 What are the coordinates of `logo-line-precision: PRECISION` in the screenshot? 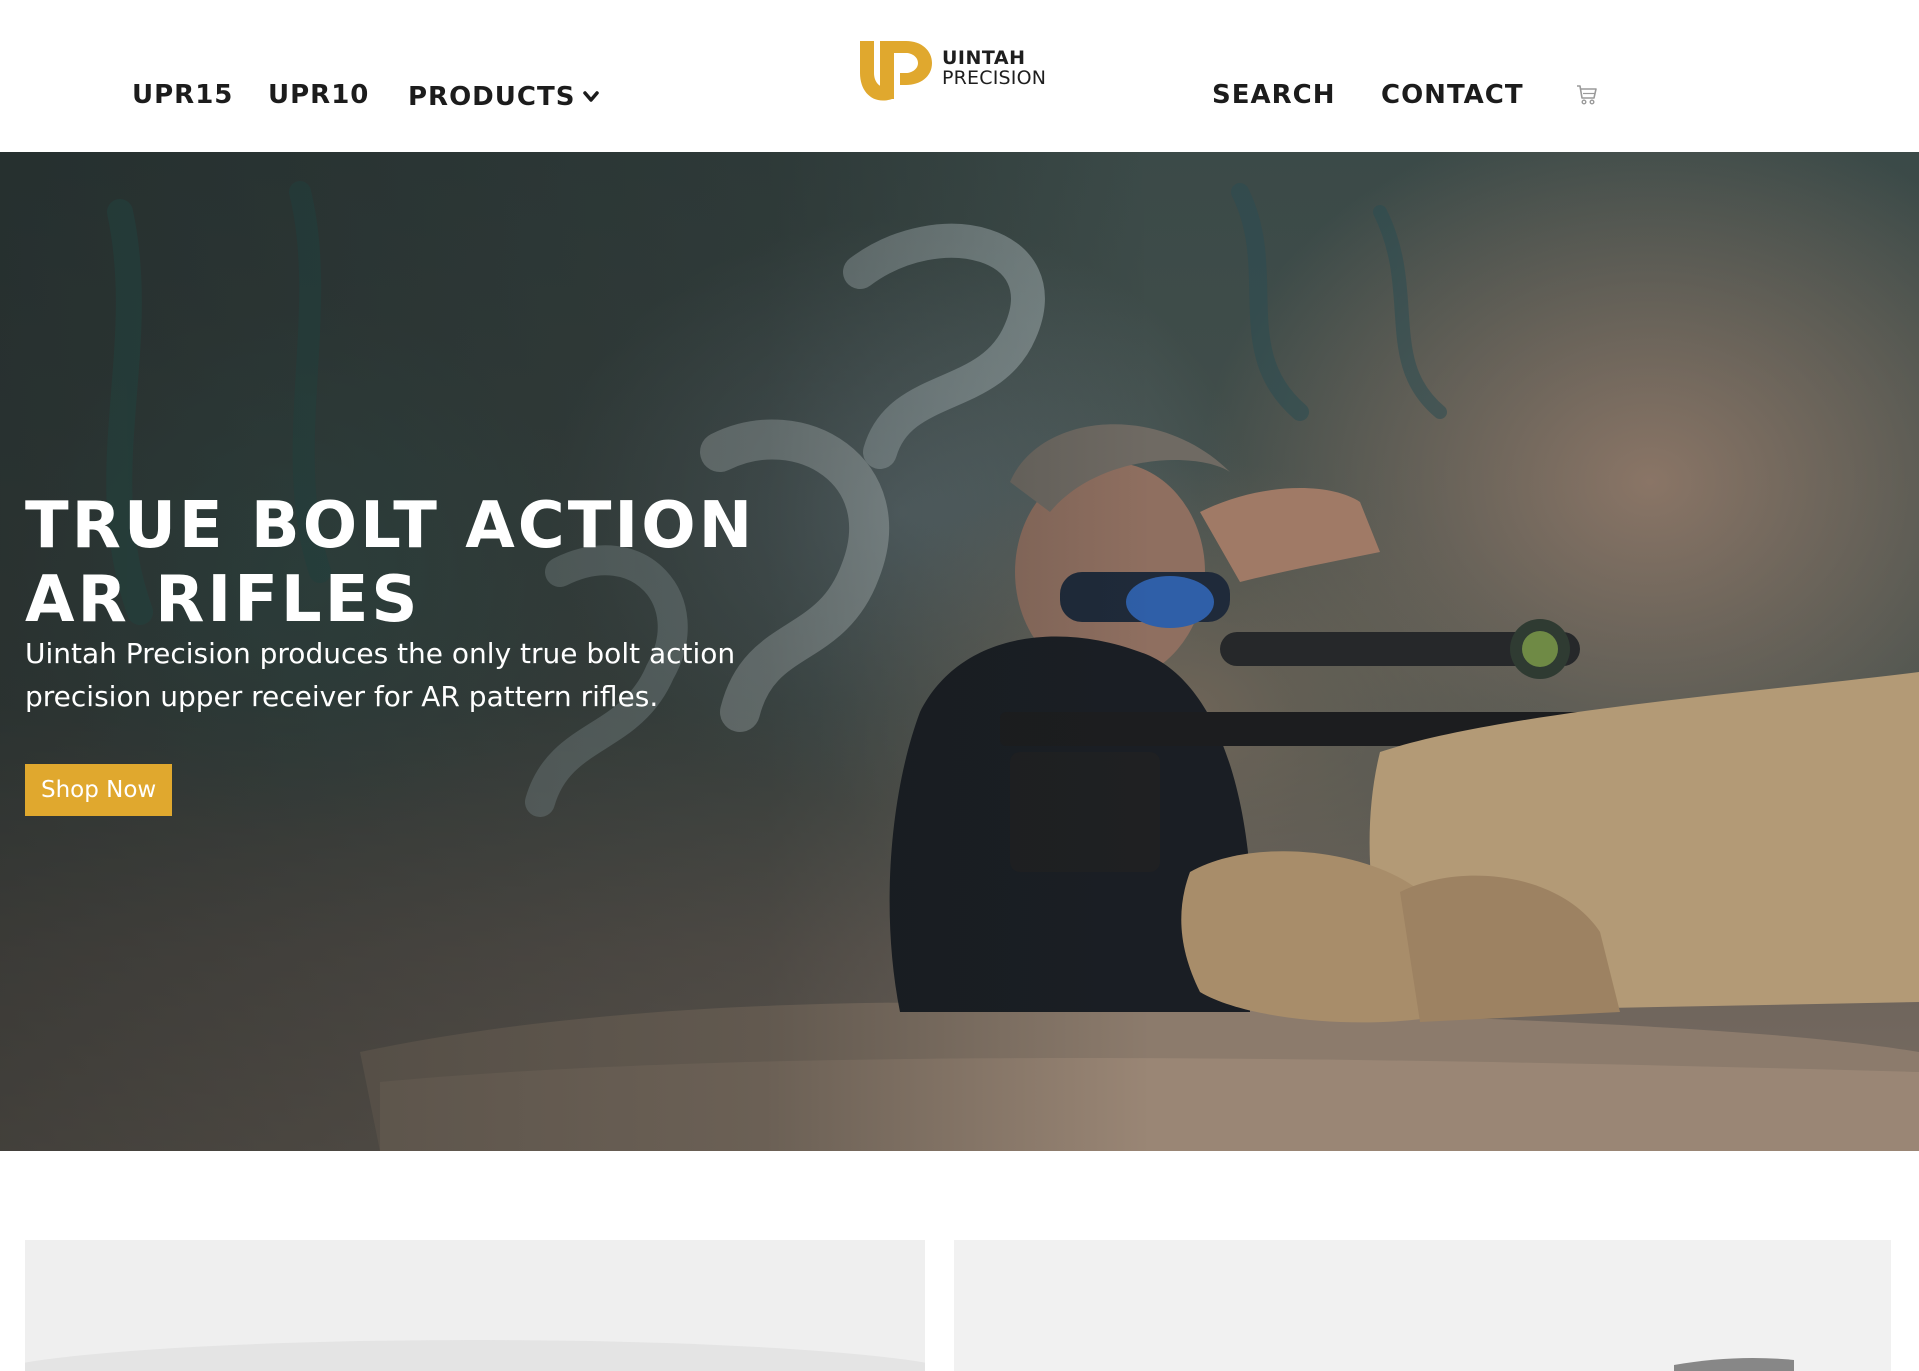 It's located at (994, 77).